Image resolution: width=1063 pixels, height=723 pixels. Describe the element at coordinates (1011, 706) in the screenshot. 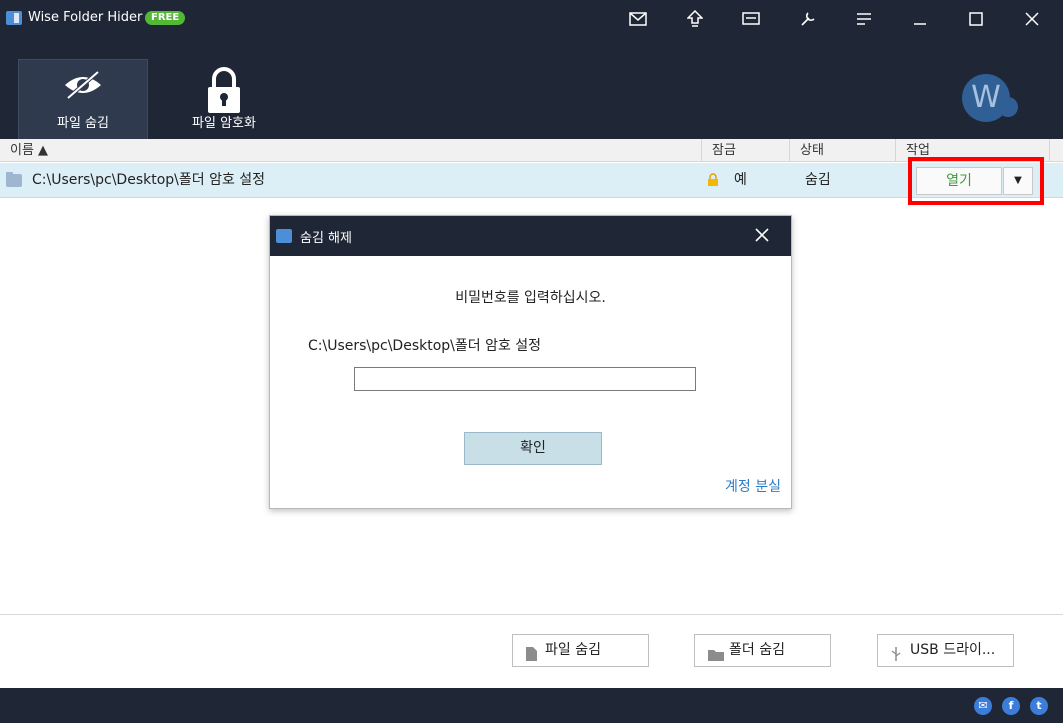

I see `facebook-icon: f` at that location.